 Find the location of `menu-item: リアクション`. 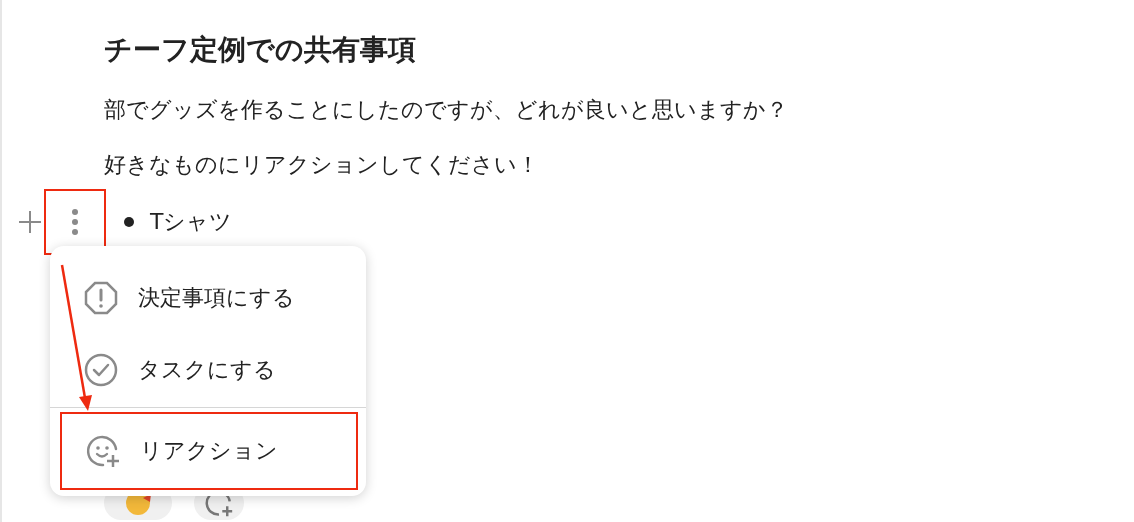

menu-item: リアクション is located at coordinates (209, 451).